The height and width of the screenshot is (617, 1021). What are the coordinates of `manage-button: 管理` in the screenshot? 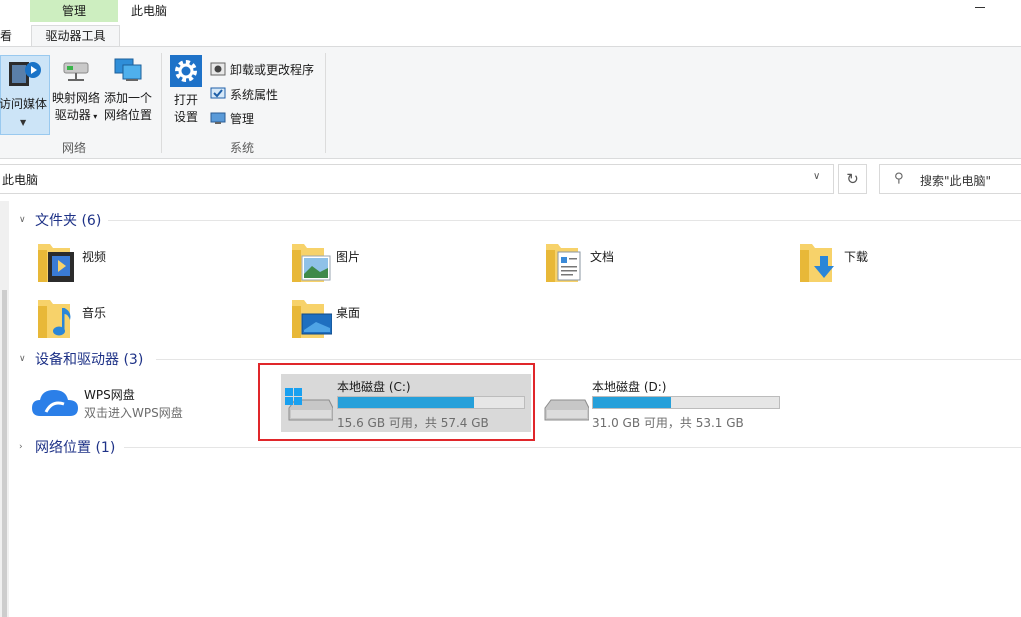 It's located at (232, 118).